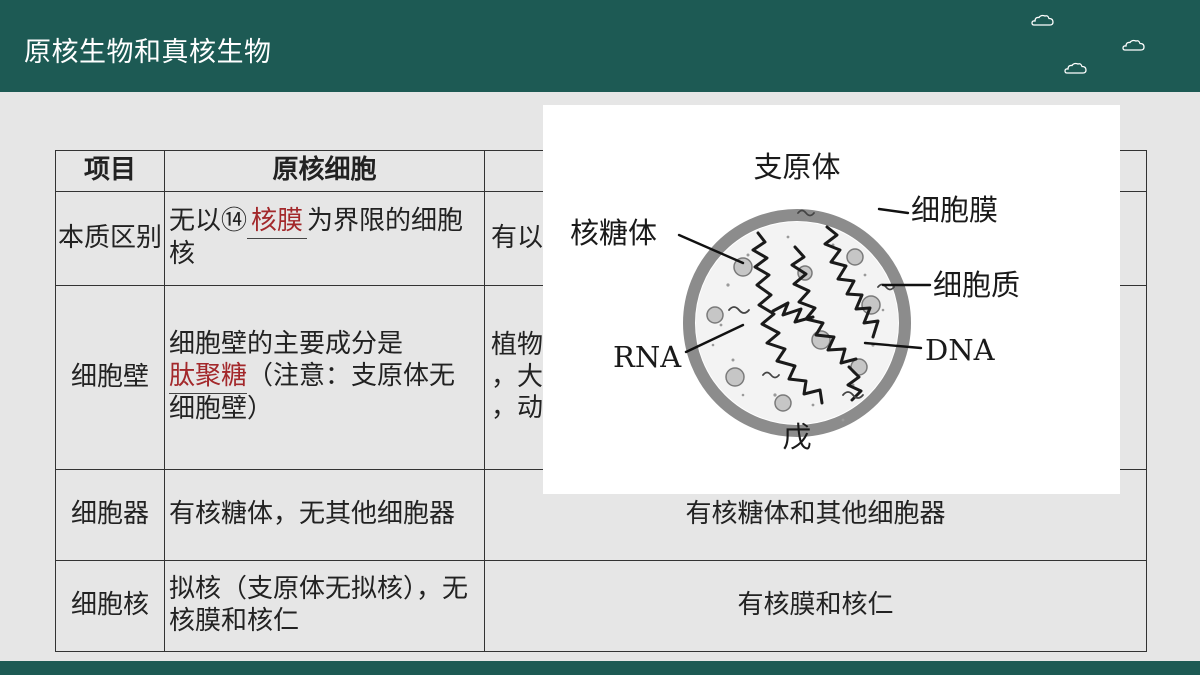 This screenshot has height=675, width=1200. What do you see at coordinates (110, 171) in the screenshot?
I see `header-item: 项目` at bounding box center [110, 171].